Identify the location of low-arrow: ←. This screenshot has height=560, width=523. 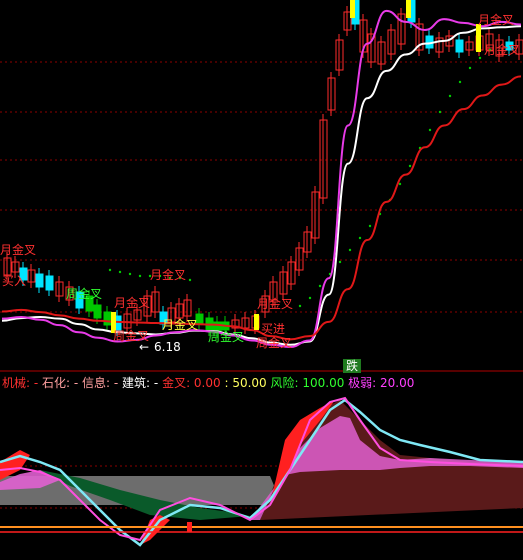
(144, 347).